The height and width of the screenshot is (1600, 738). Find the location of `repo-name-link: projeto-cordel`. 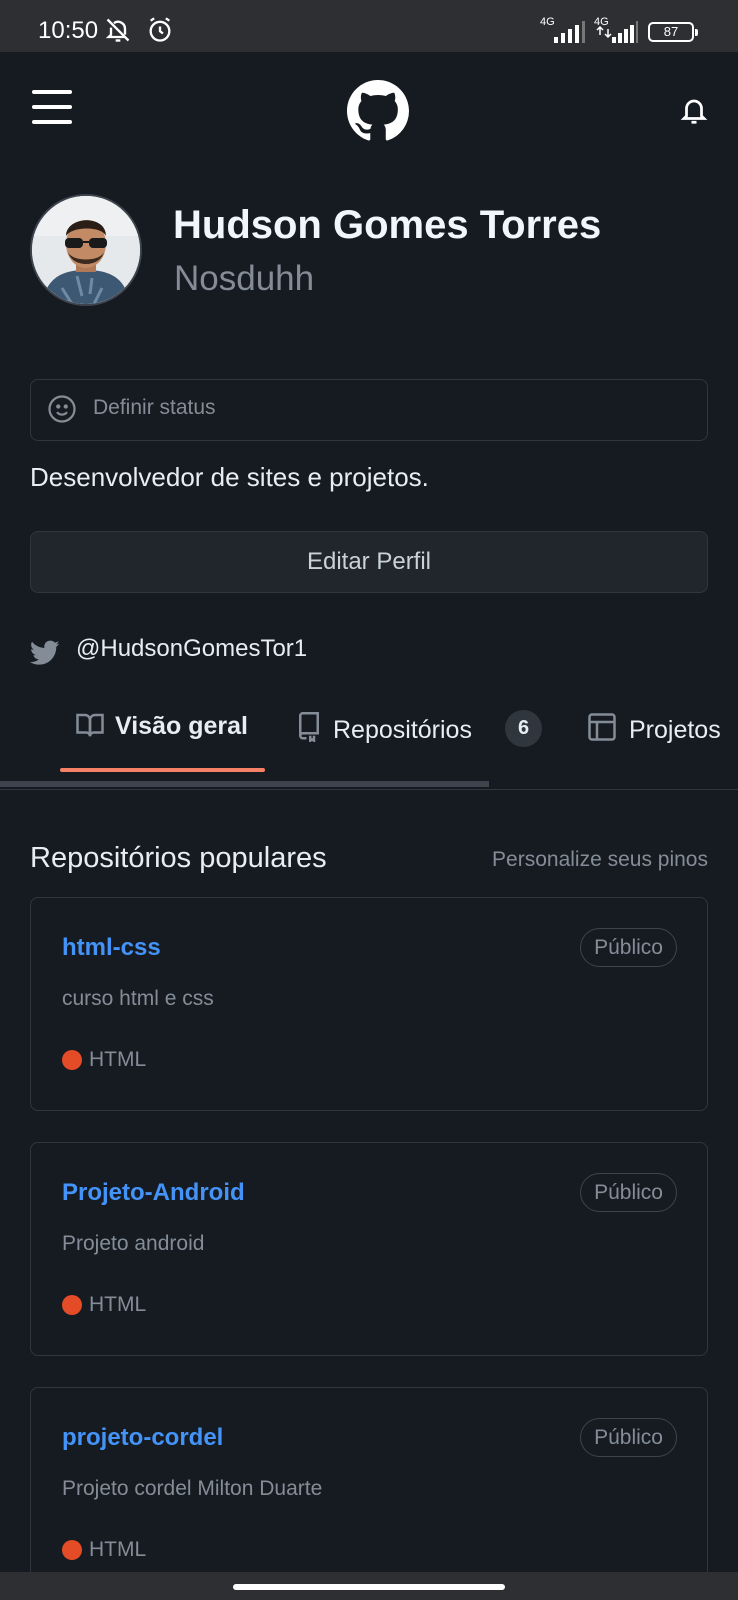

repo-name-link: projeto-cordel is located at coordinates (142, 1438).